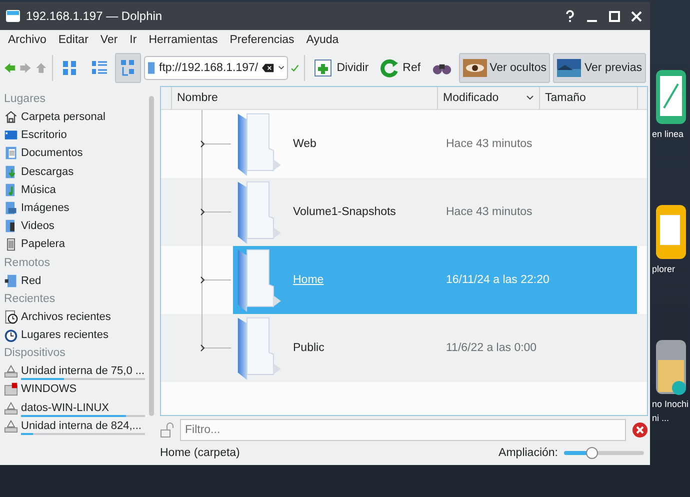 This screenshot has height=497, width=690. I want to click on minimize-icon, so click(592, 21).